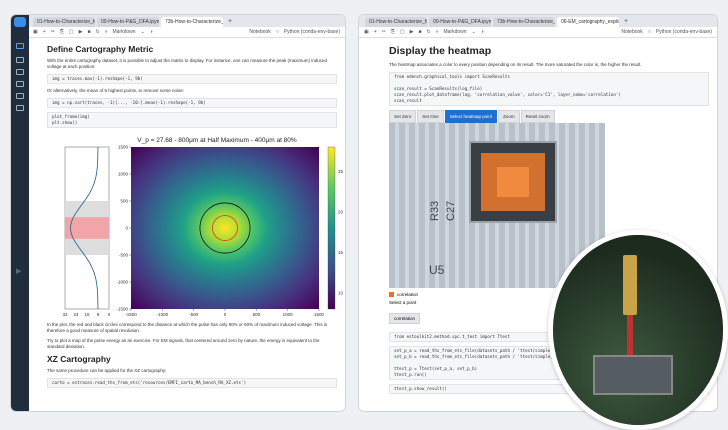 Image resolution: width=728 pixels, height=430 pixels. Describe the element at coordinates (131, 314) in the screenshot. I see `x-tick-label: -1500` at that location.